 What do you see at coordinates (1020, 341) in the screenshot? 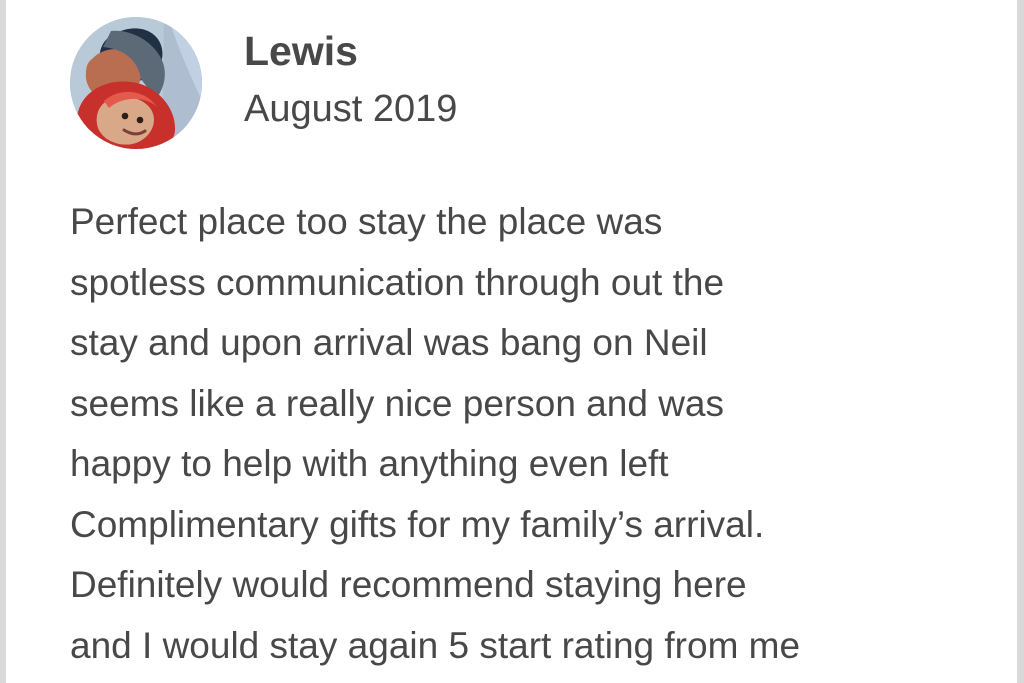
I see `right-frame-border` at bounding box center [1020, 341].